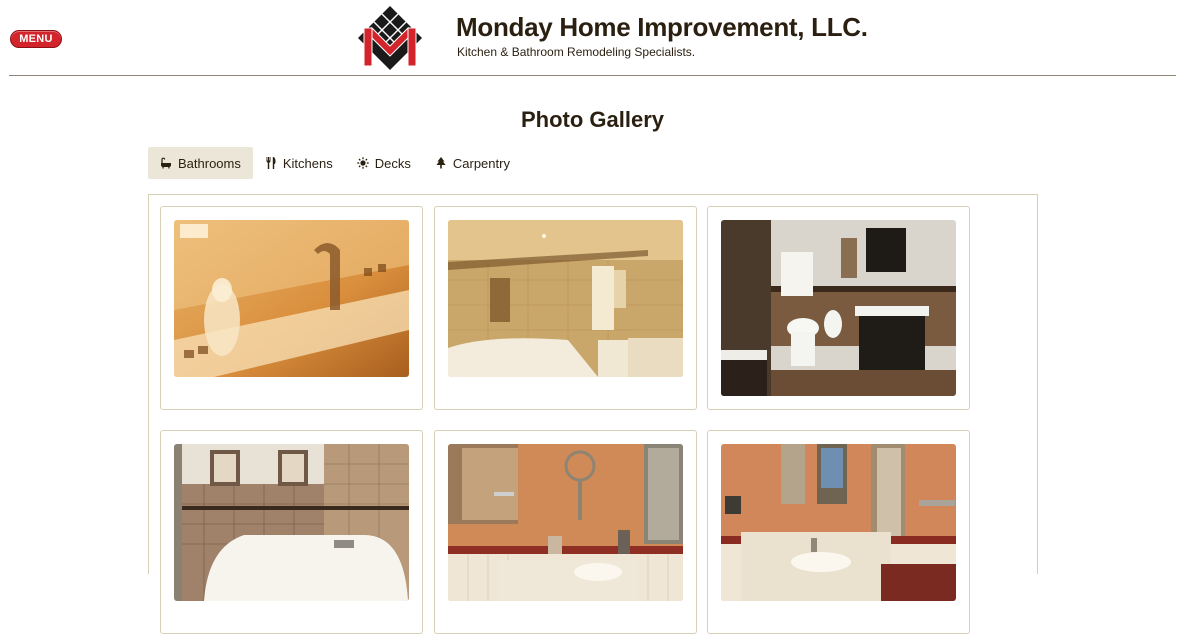 This screenshot has height=634, width=1177. What do you see at coordinates (481, 163) in the screenshot?
I see `tab-label: Carpentry` at bounding box center [481, 163].